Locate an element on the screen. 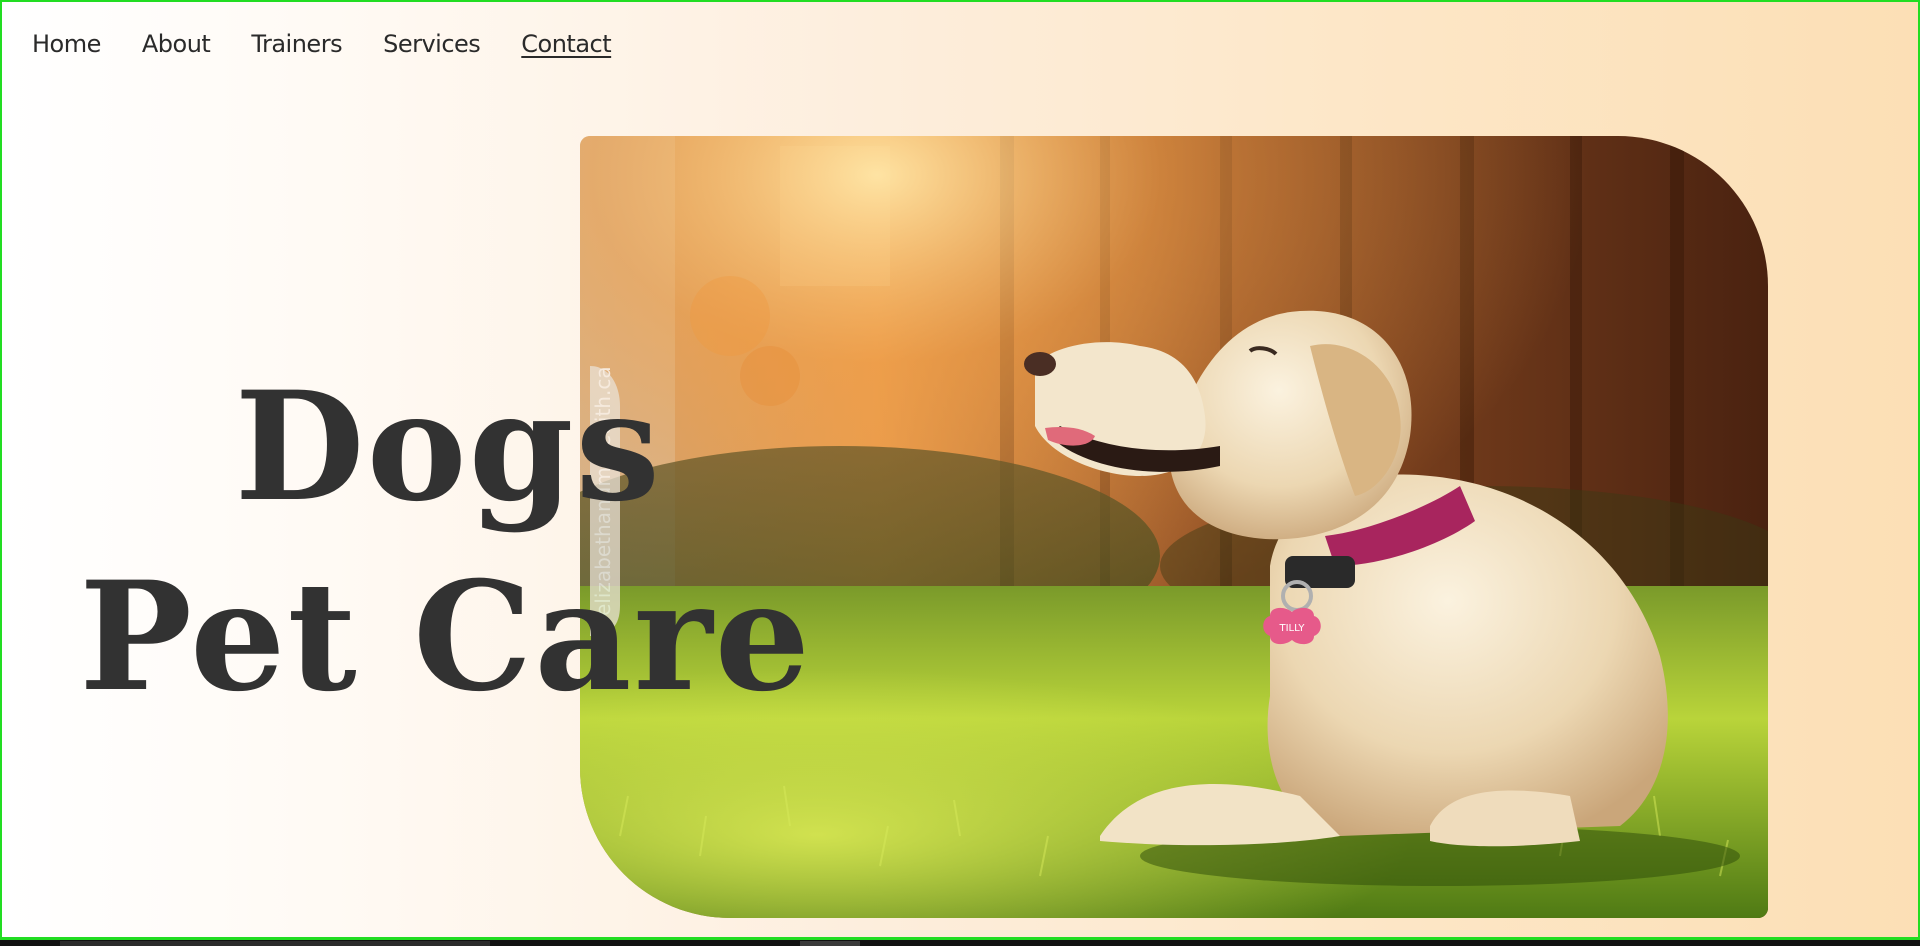  taskbar is located at coordinates (960, 943).